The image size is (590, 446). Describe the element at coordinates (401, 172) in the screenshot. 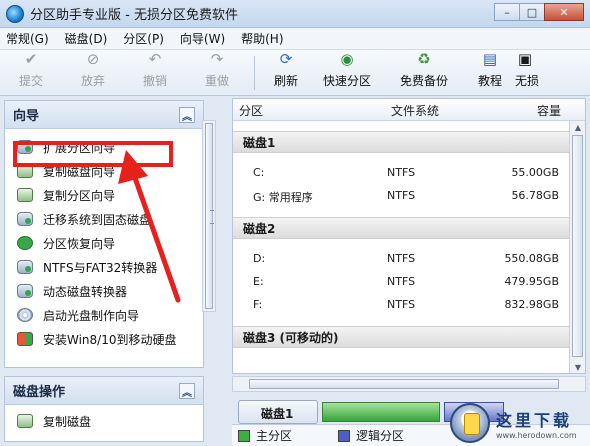

I see `table-row: C: NTFS 55.00GB` at that location.